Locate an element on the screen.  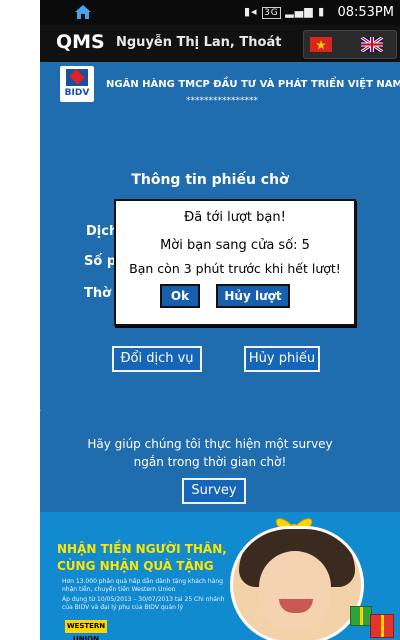
signal-icon: ▂▄▆ is located at coordinates (299, 11).